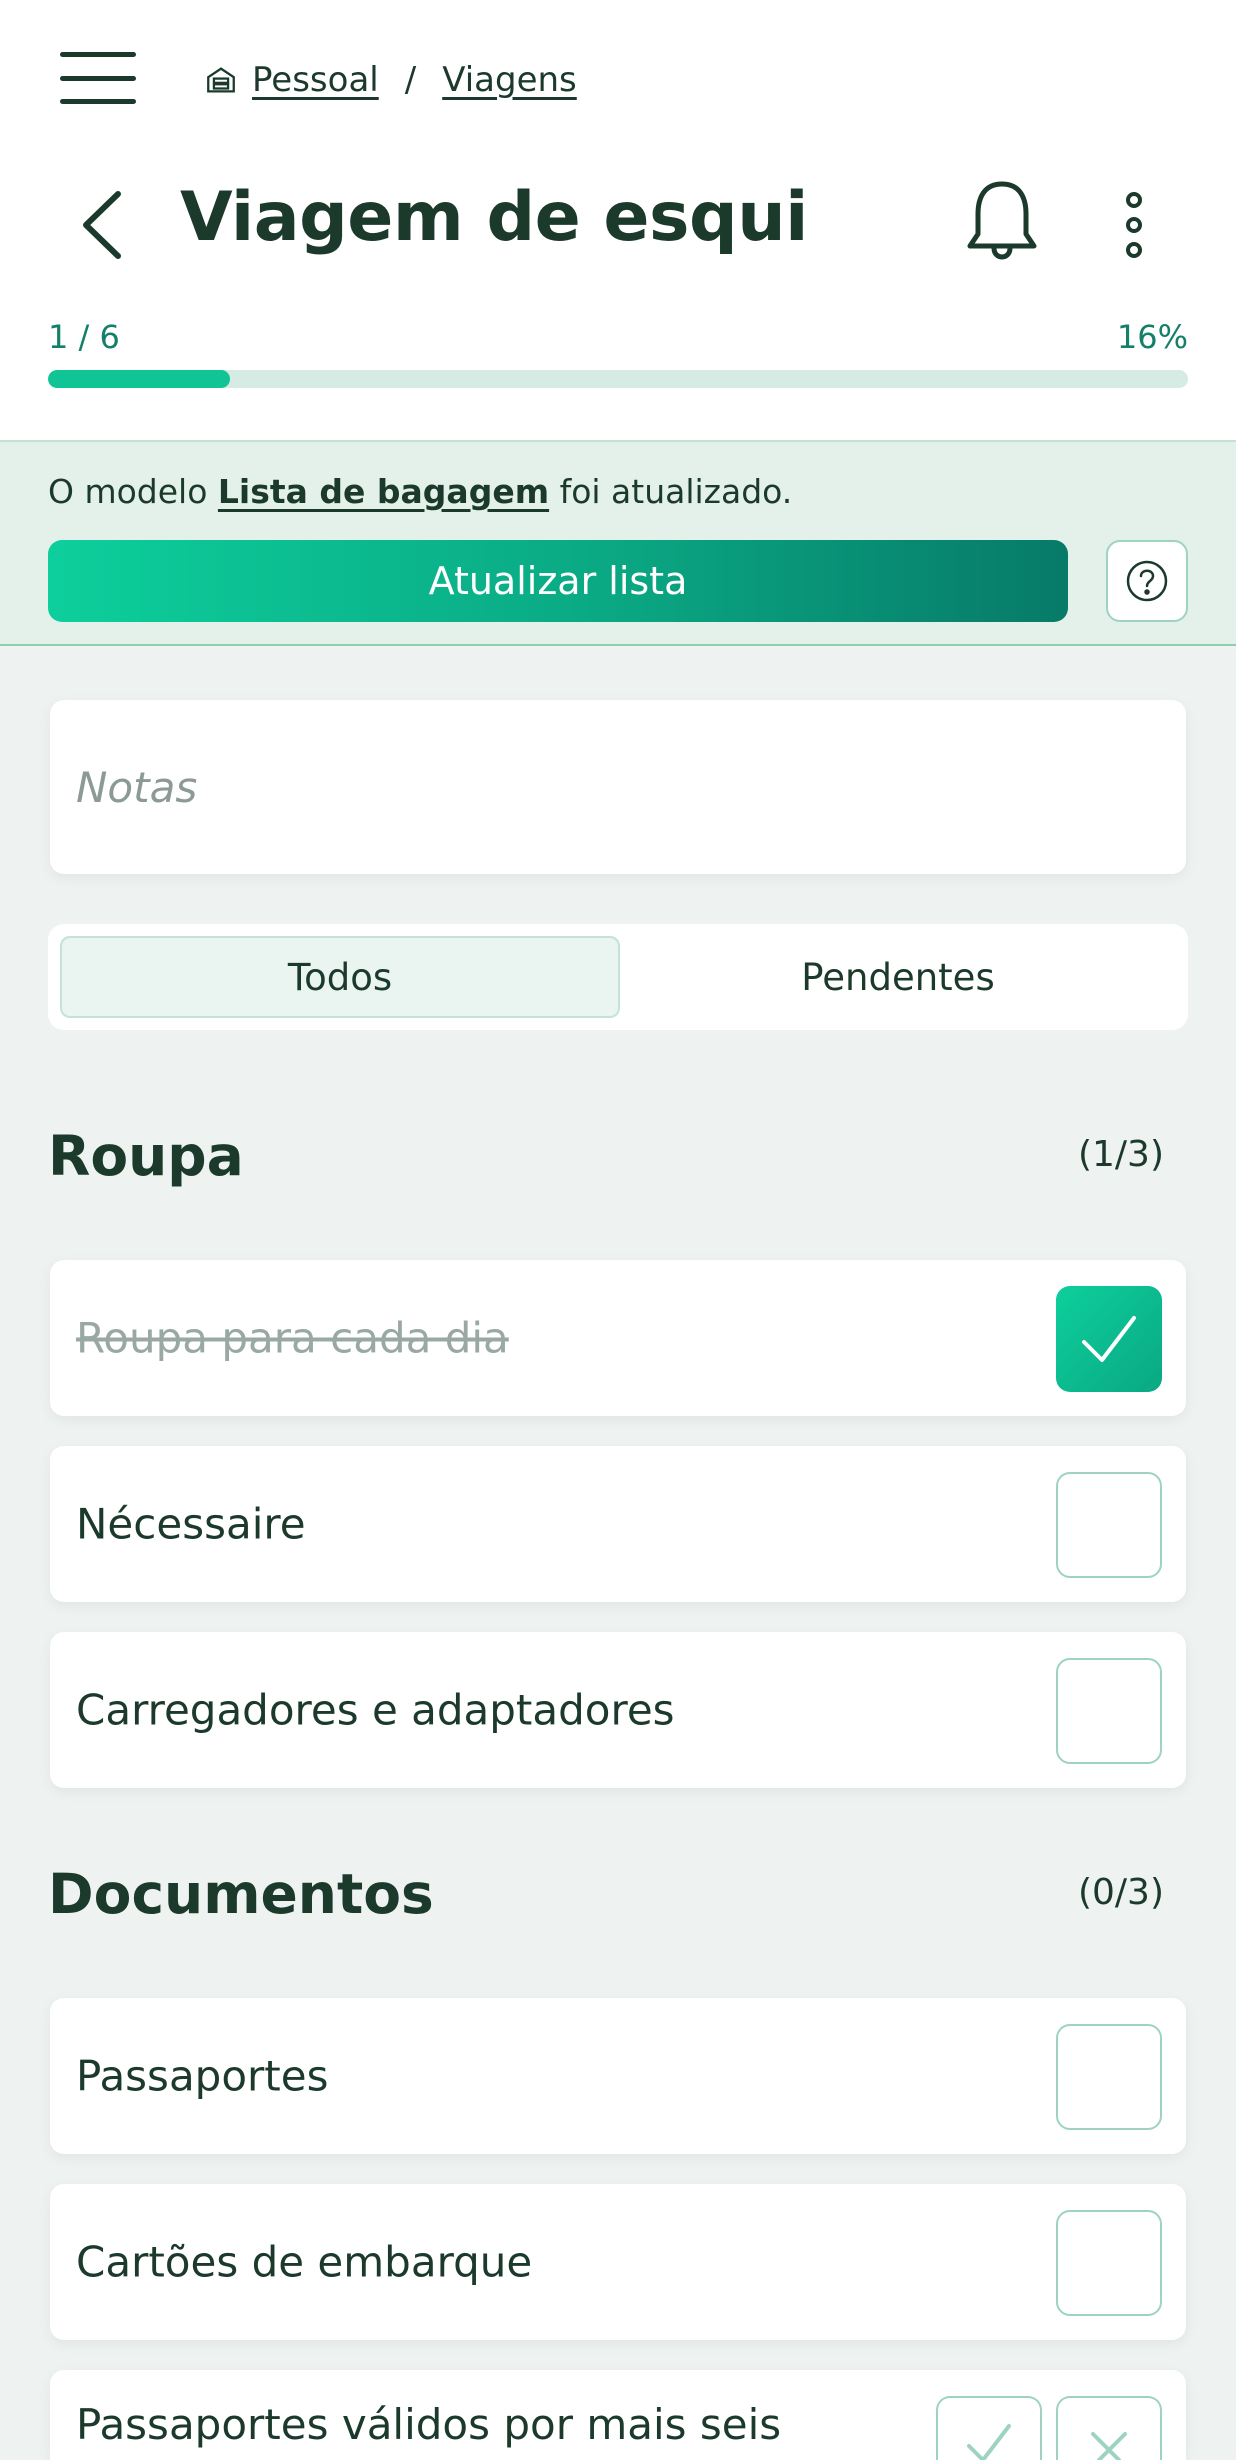 The width and height of the screenshot is (1236, 2460). What do you see at coordinates (558, 581) in the screenshot?
I see `update-list-button: Atualizar lista` at bounding box center [558, 581].